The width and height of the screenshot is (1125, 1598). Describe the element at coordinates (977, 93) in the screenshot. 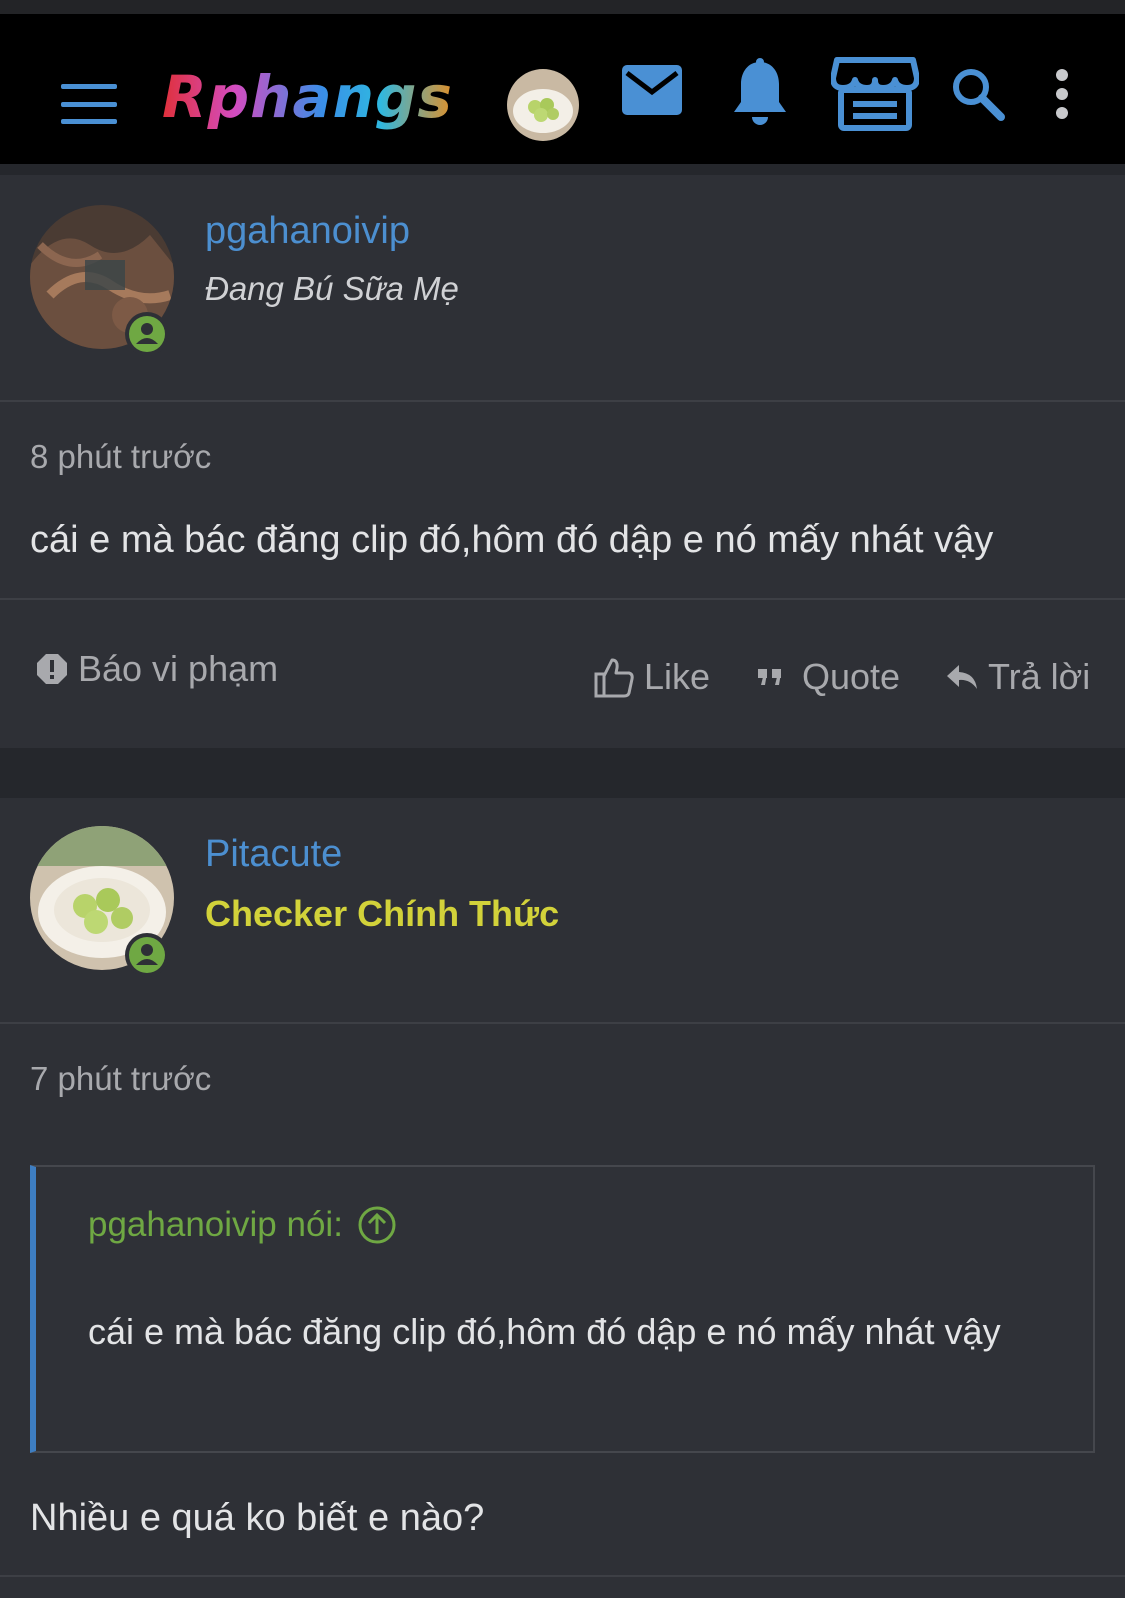

I see `search-icon` at that location.